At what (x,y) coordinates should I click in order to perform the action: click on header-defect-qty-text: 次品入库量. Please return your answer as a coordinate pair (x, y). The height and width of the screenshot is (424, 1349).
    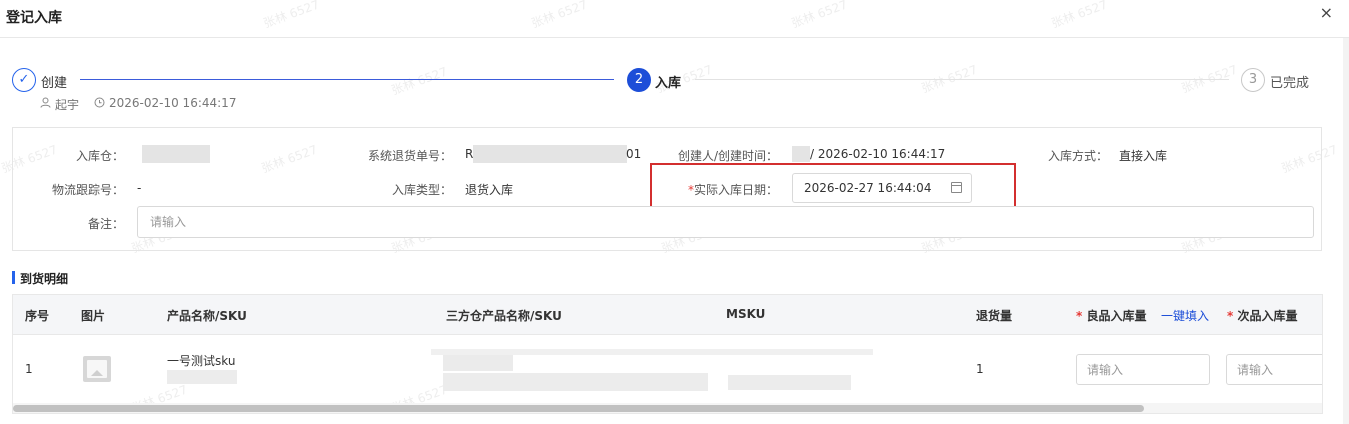
    Looking at the image, I should click on (1267, 316).